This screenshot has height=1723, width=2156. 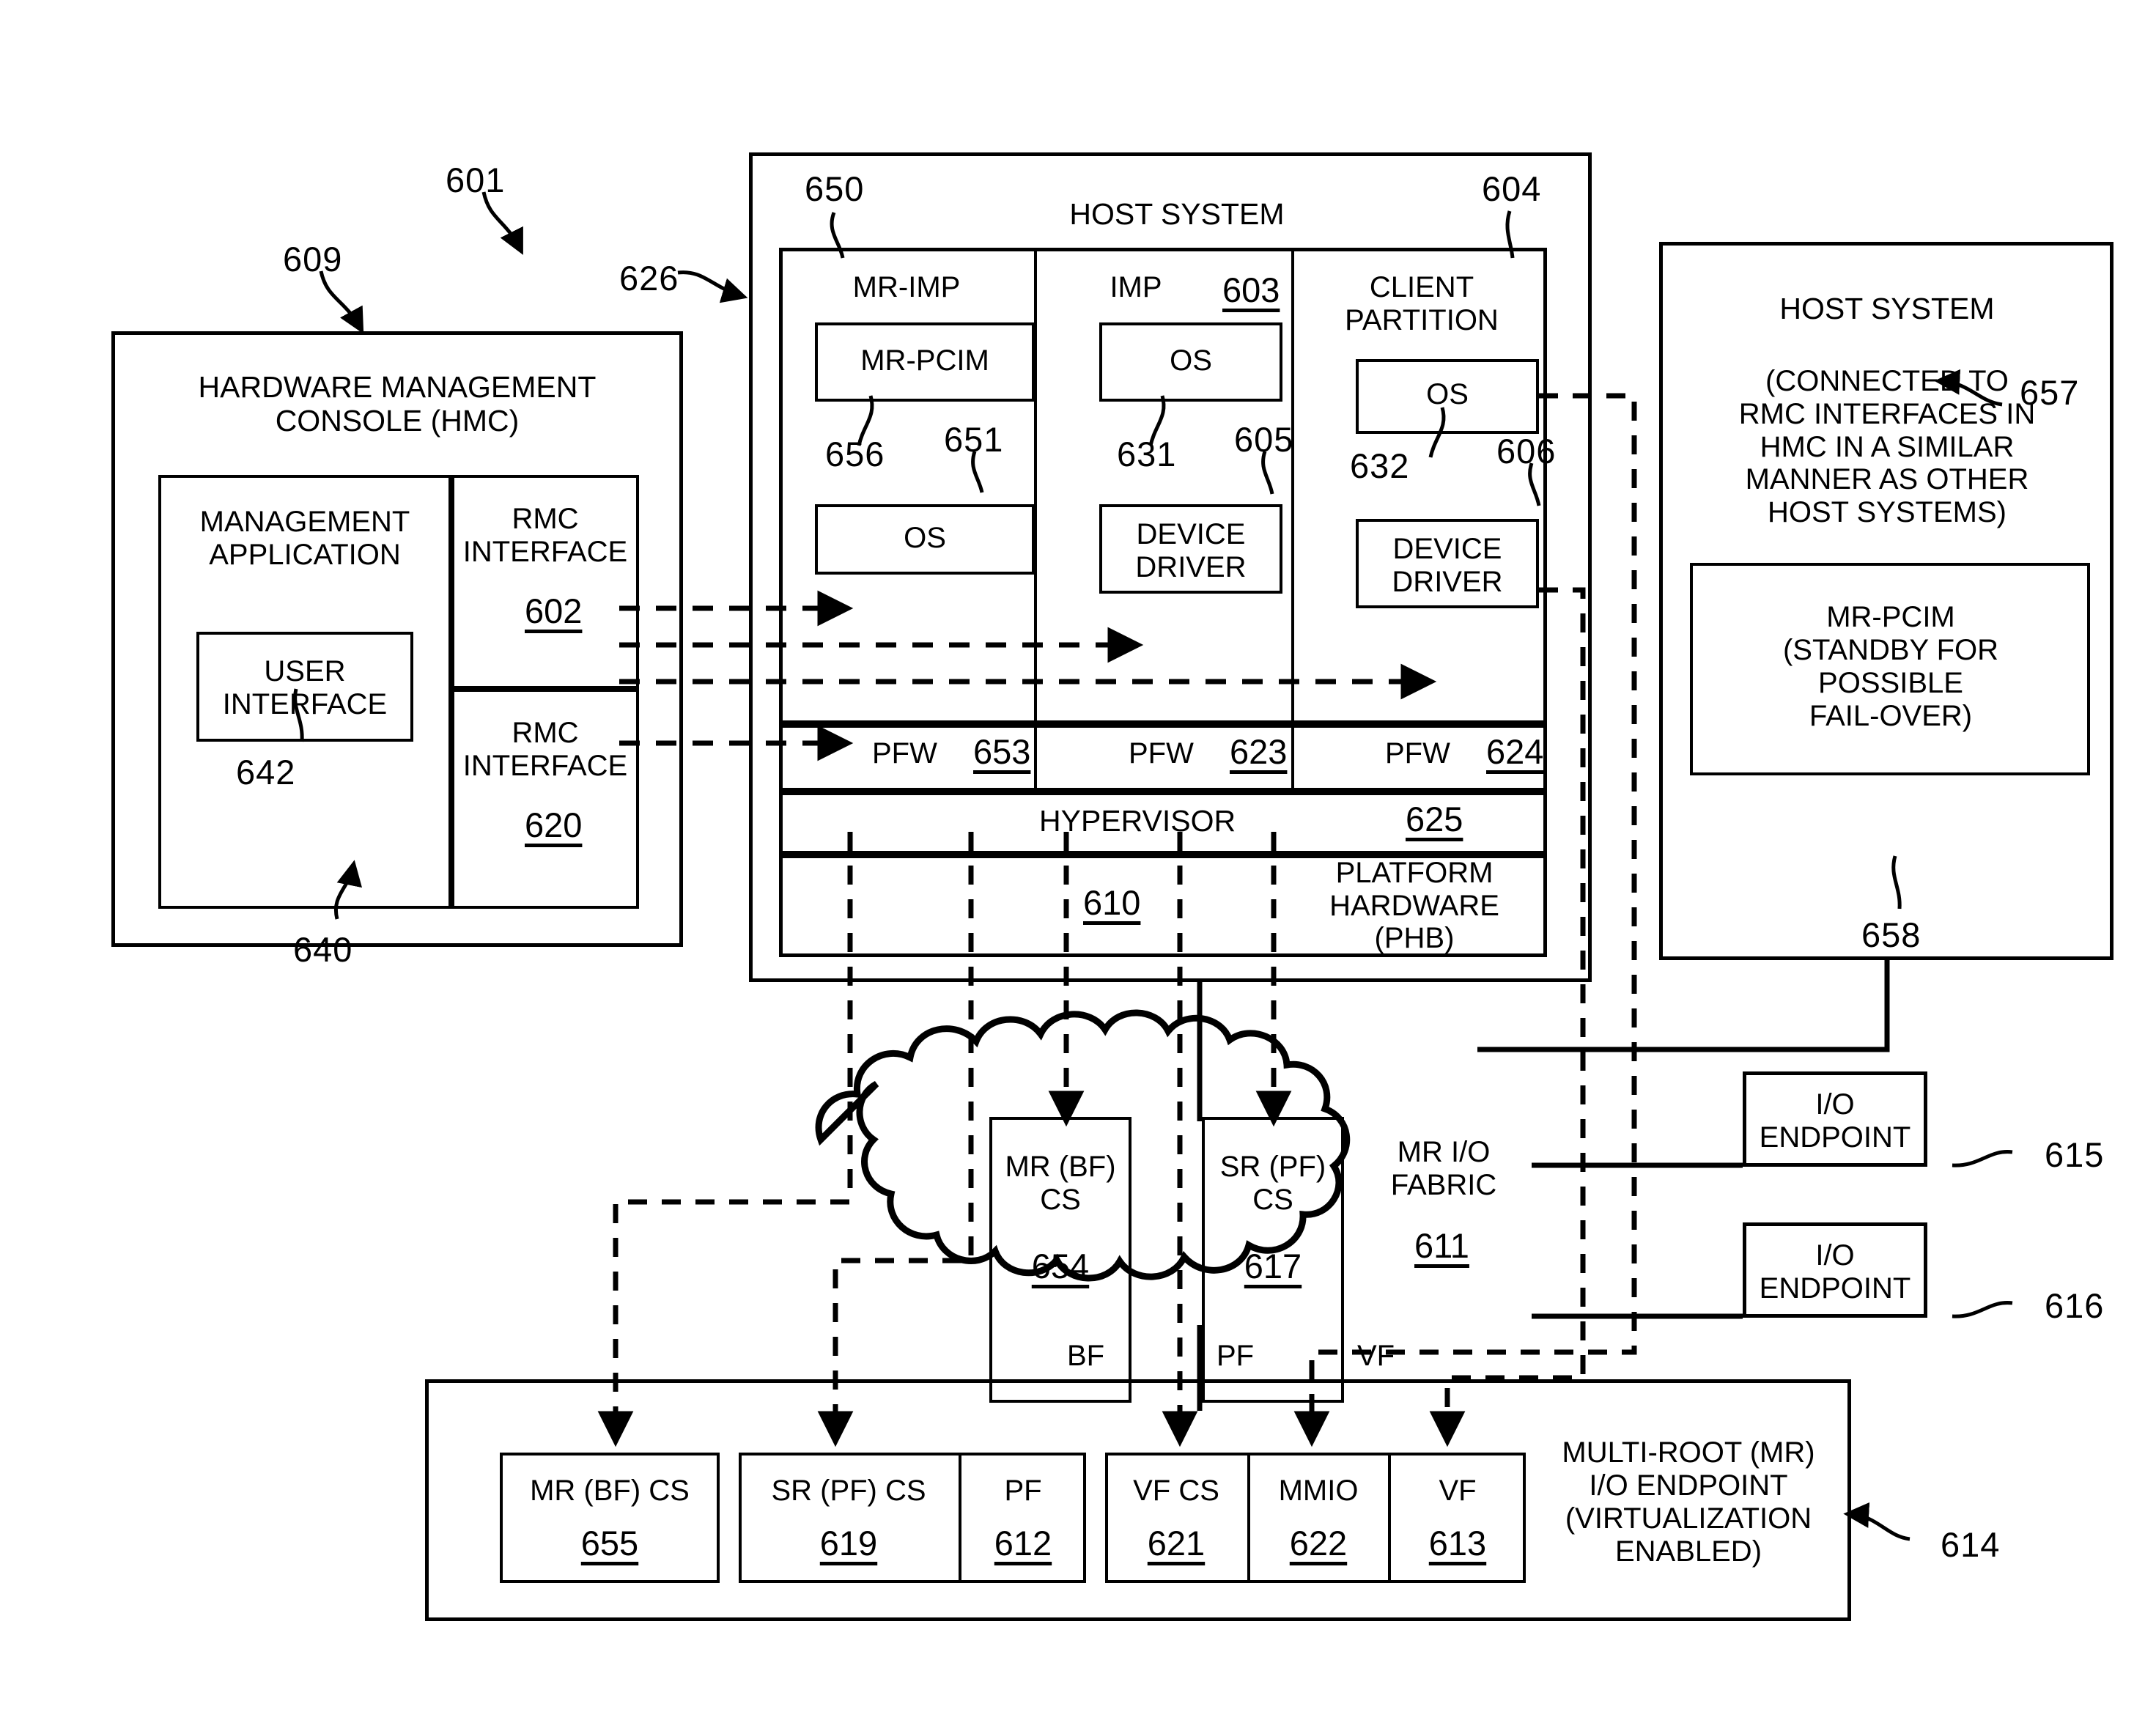 What do you see at coordinates (1060, 1183) in the screenshot?
I see `mr-bf-cs-654-label: MR (BF) CS` at bounding box center [1060, 1183].